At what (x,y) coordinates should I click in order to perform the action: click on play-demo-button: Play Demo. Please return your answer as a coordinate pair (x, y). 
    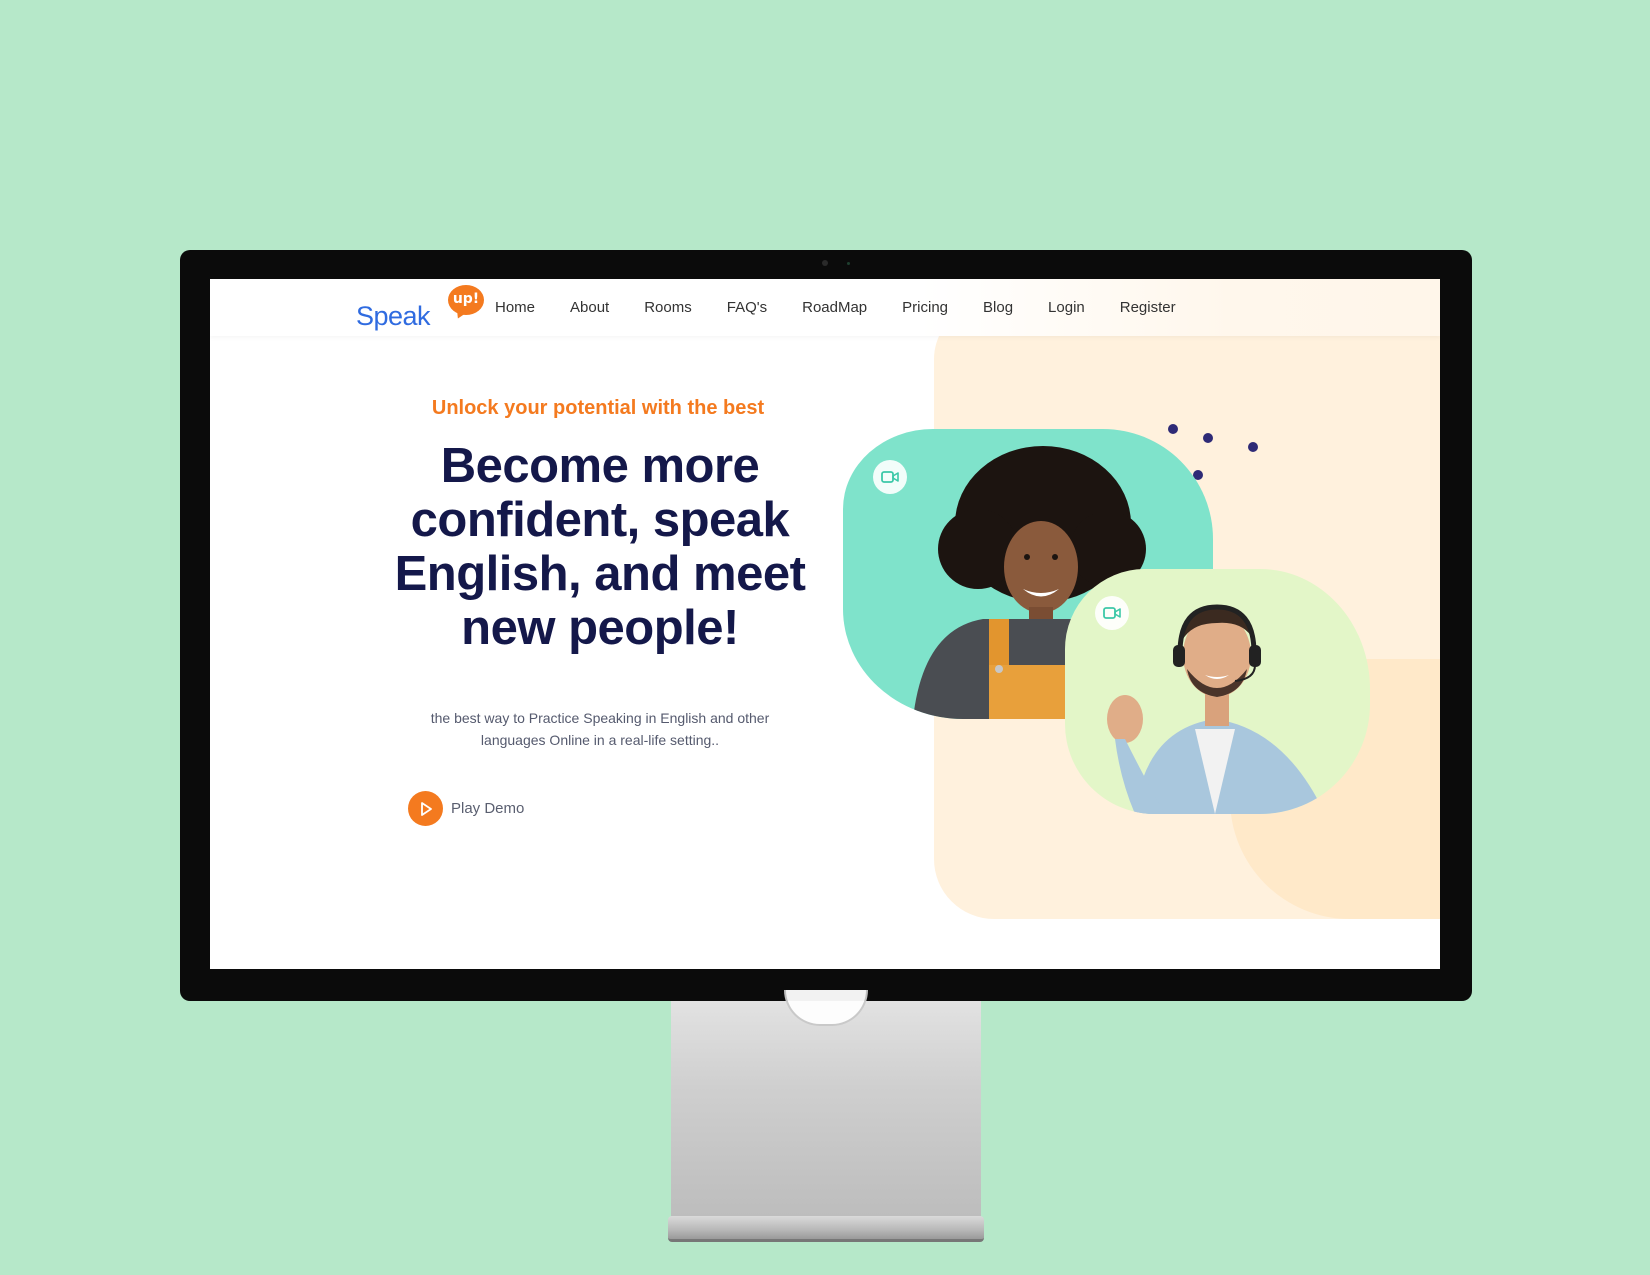
    Looking at the image, I should click on (466, 808).